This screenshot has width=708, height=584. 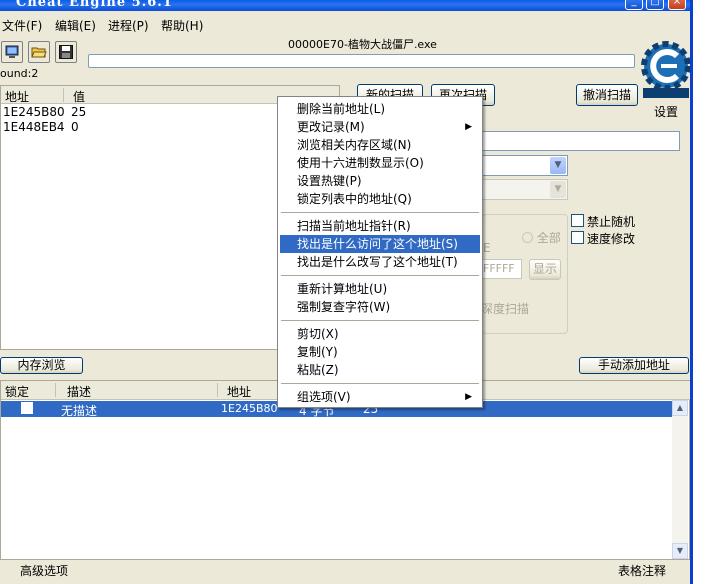 What do you see at coordinates (525, 189) in the screenshot?
I see `value-type-select: ▼` at bounding box center [525, 189].